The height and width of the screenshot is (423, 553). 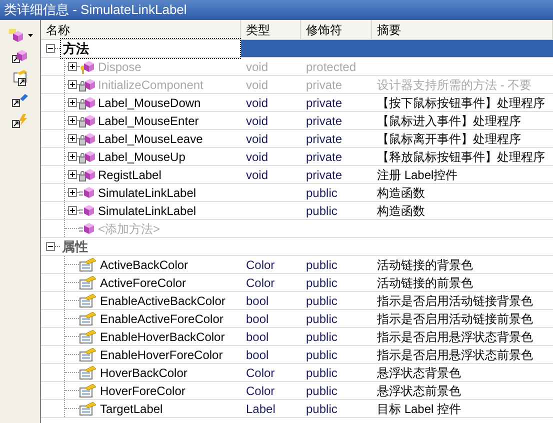 What do you see at coordinates (297, 157) in the screenshot?
I see `member-row: Label_MouseUp void private 【释放鼠标按钮事件】处理程序` at bounding box center [297, 157].